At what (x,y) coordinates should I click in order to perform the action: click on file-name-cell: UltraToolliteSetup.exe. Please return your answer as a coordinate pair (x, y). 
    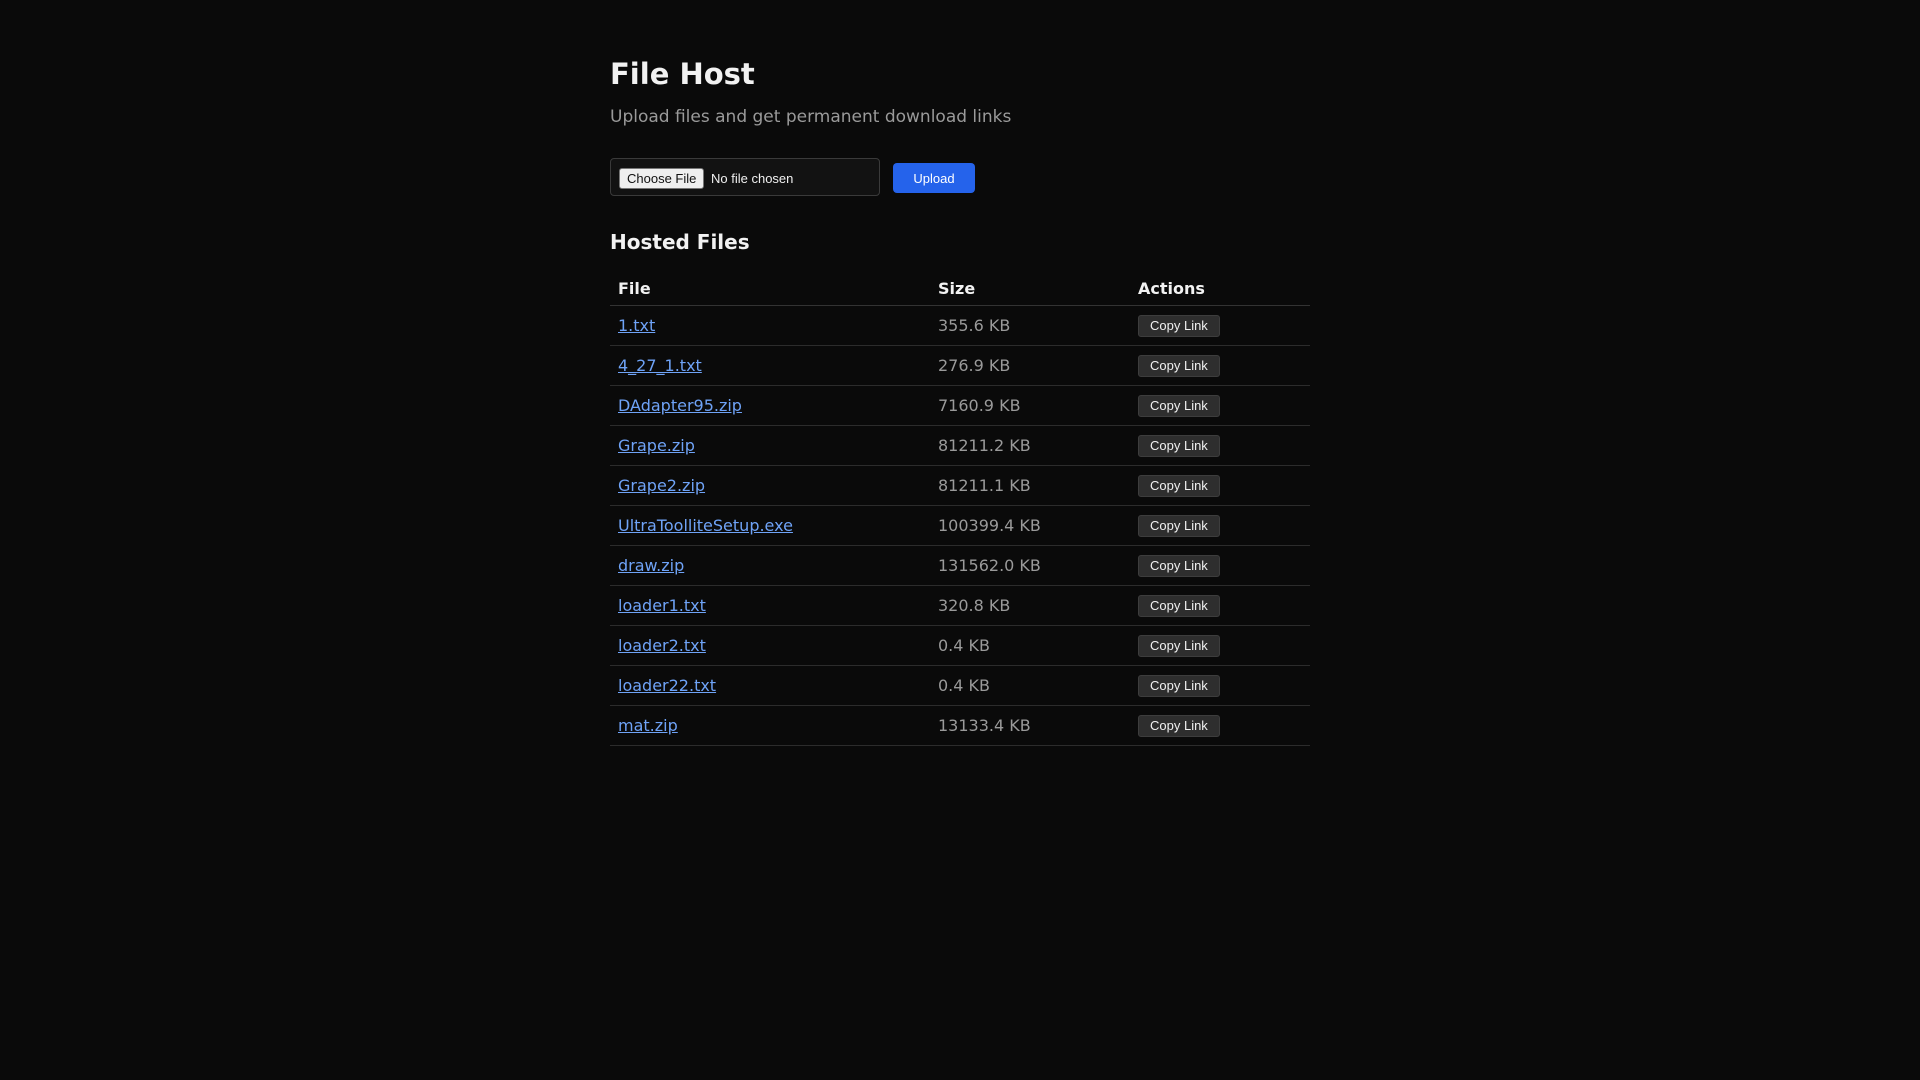
    Looking at the image, I should click on (770, 525).